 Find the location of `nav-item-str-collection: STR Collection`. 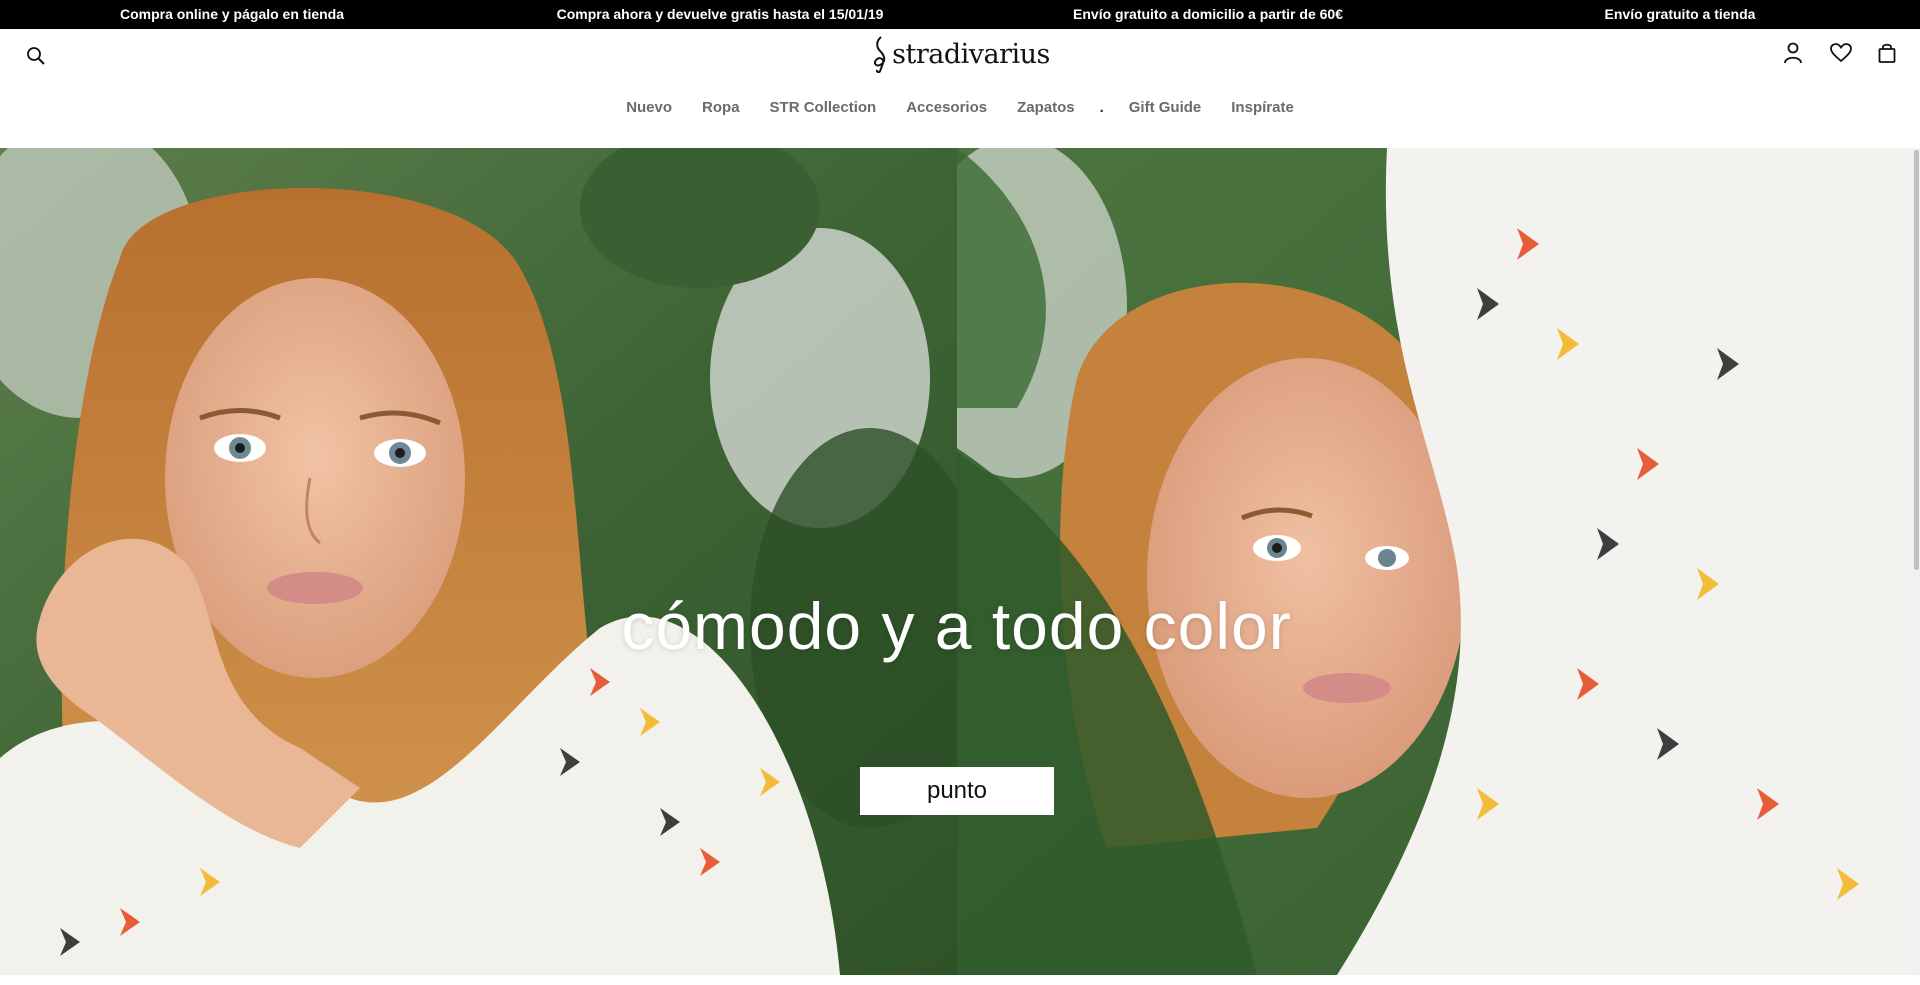

nav-item-str-collection: STR Collection is located at coordinates (823, 107).